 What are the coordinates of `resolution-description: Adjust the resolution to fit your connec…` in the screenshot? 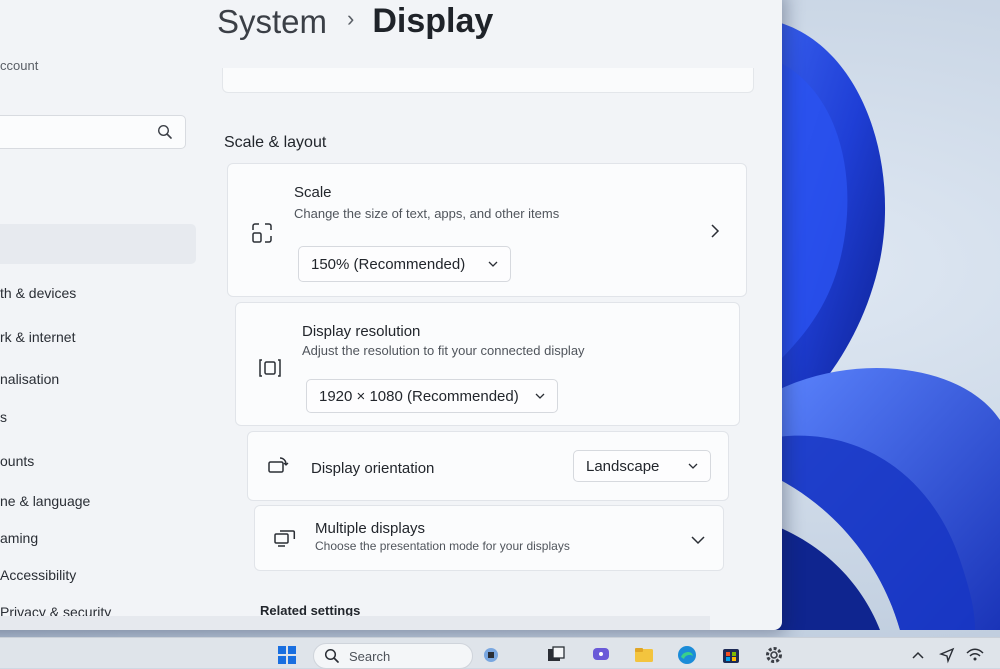 It's located at (443, 350).